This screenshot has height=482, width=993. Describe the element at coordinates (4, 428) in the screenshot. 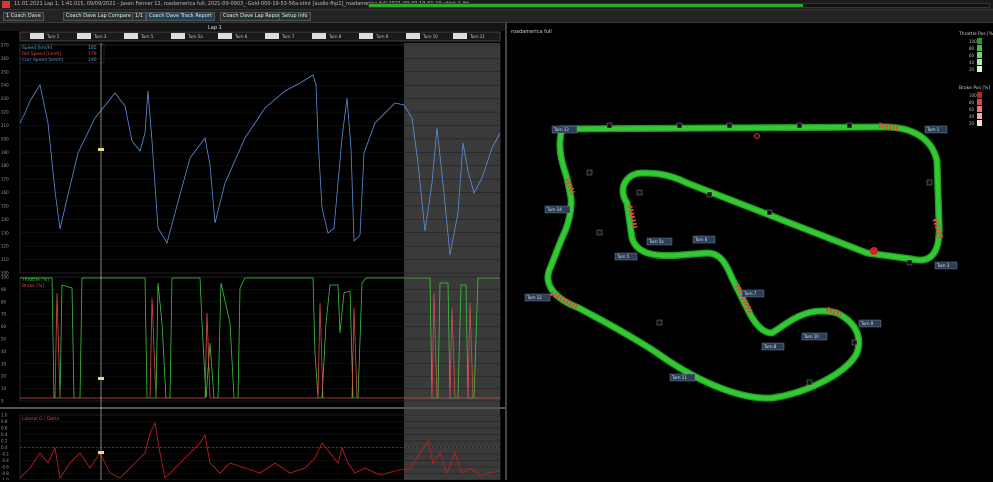

I see `delta-tick-label: 0.6` at that location.